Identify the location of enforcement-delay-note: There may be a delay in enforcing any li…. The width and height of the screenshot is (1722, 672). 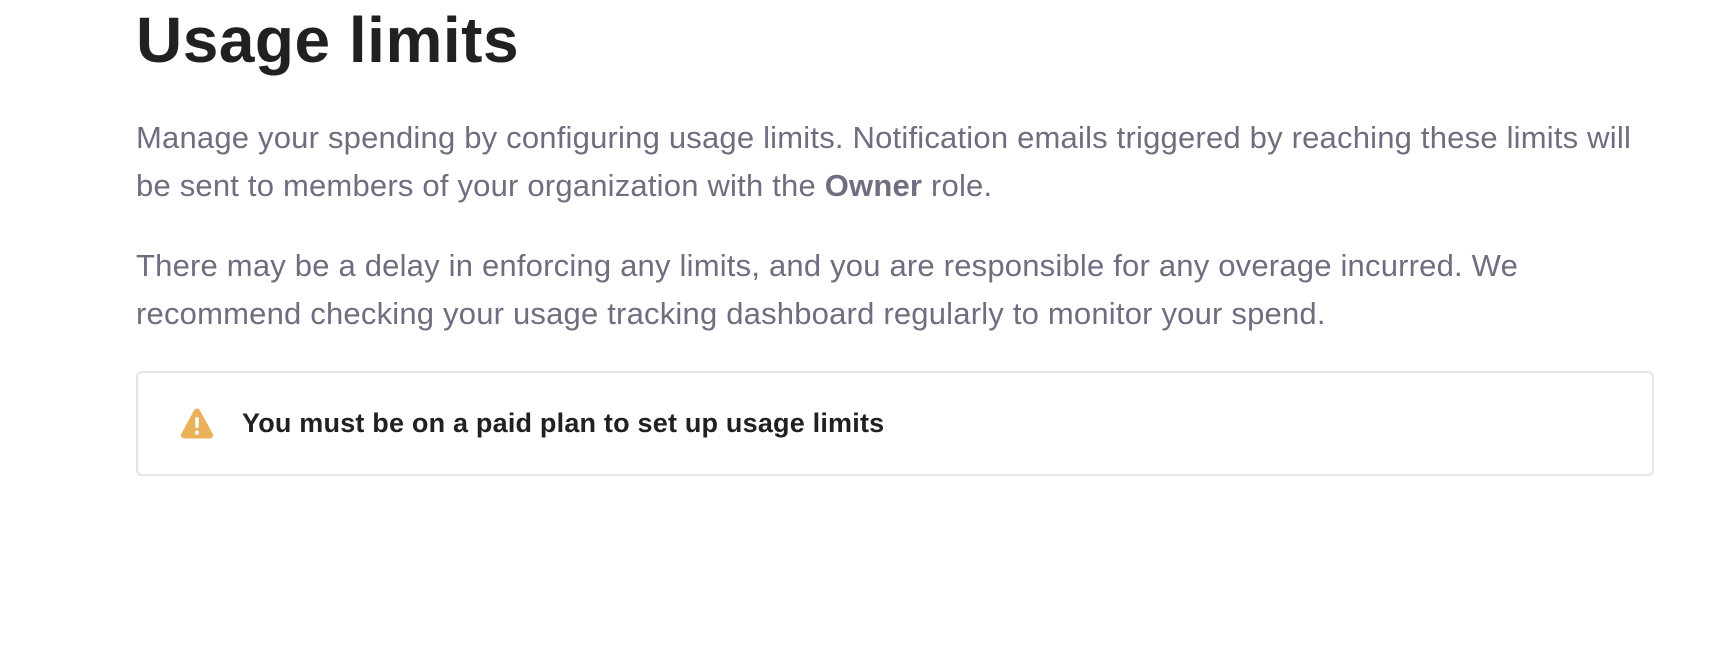
(827, 289).